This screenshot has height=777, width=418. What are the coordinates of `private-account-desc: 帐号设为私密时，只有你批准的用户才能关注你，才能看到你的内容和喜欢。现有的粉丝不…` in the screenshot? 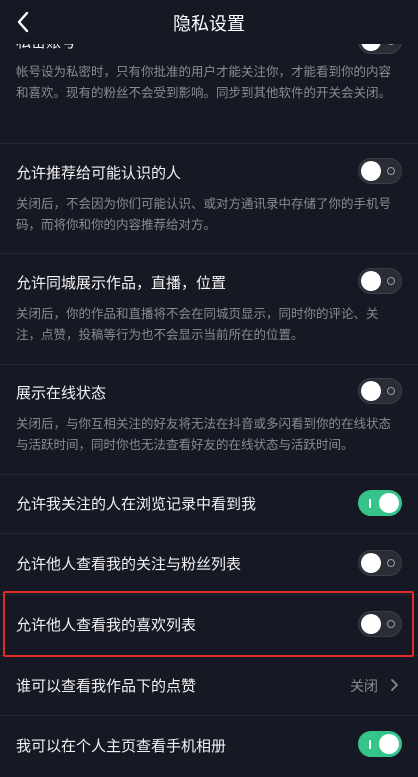 It's located at (204, 82).